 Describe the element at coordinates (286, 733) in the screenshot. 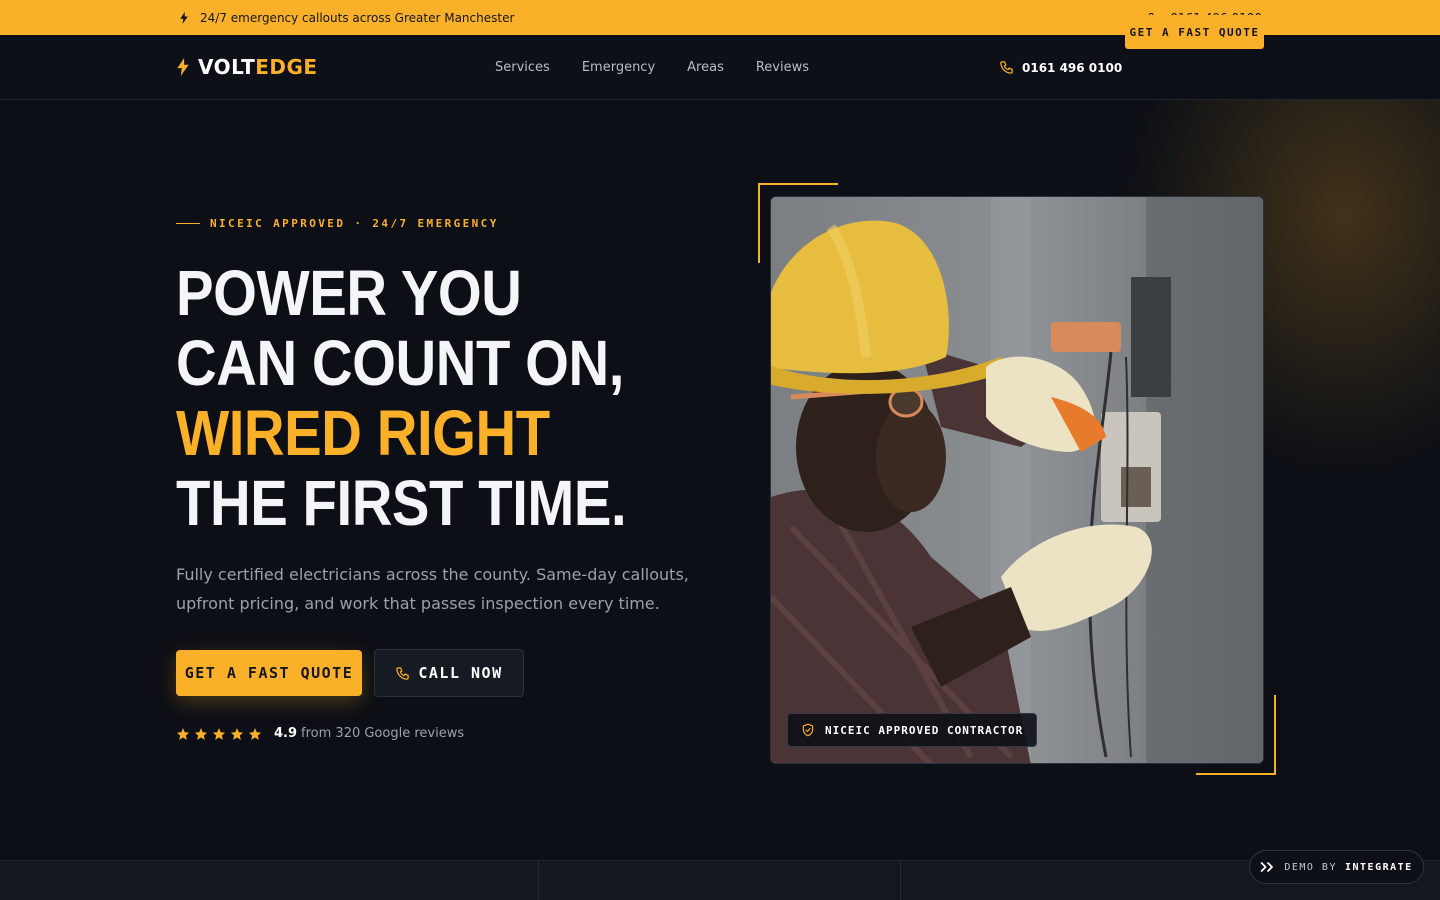

I see `rating-score: 4.9` at that location.